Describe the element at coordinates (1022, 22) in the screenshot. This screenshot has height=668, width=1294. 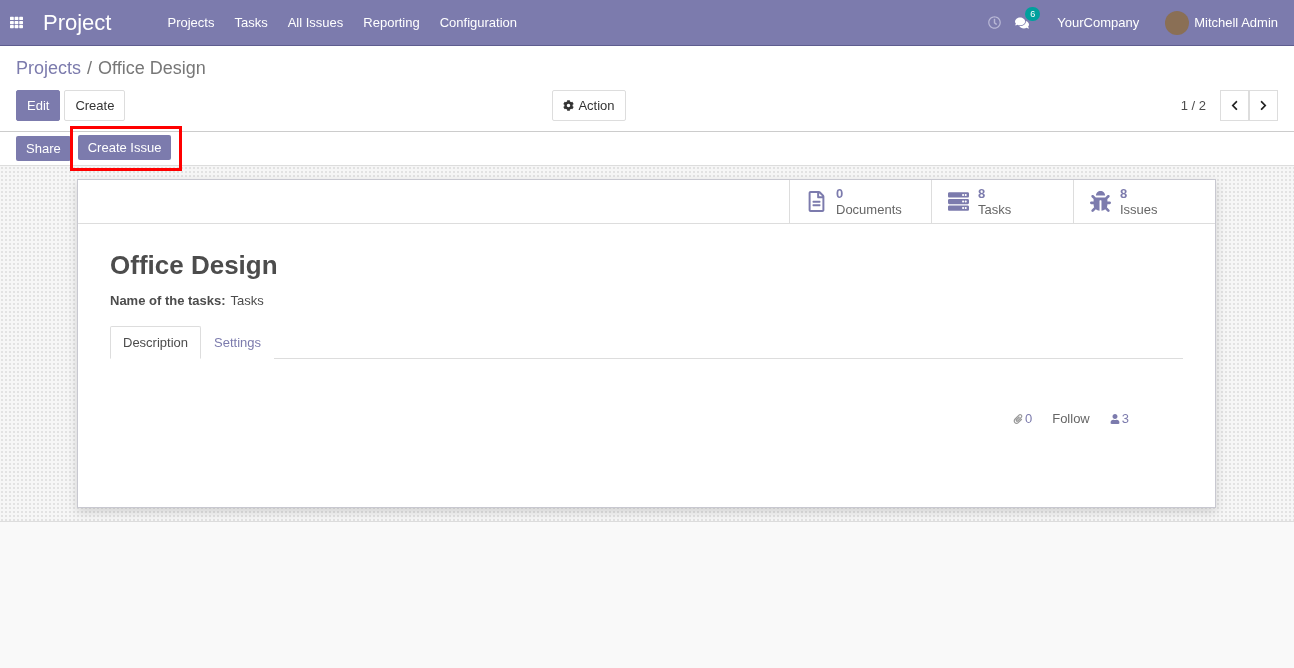
I see `messages-icon` at that location.